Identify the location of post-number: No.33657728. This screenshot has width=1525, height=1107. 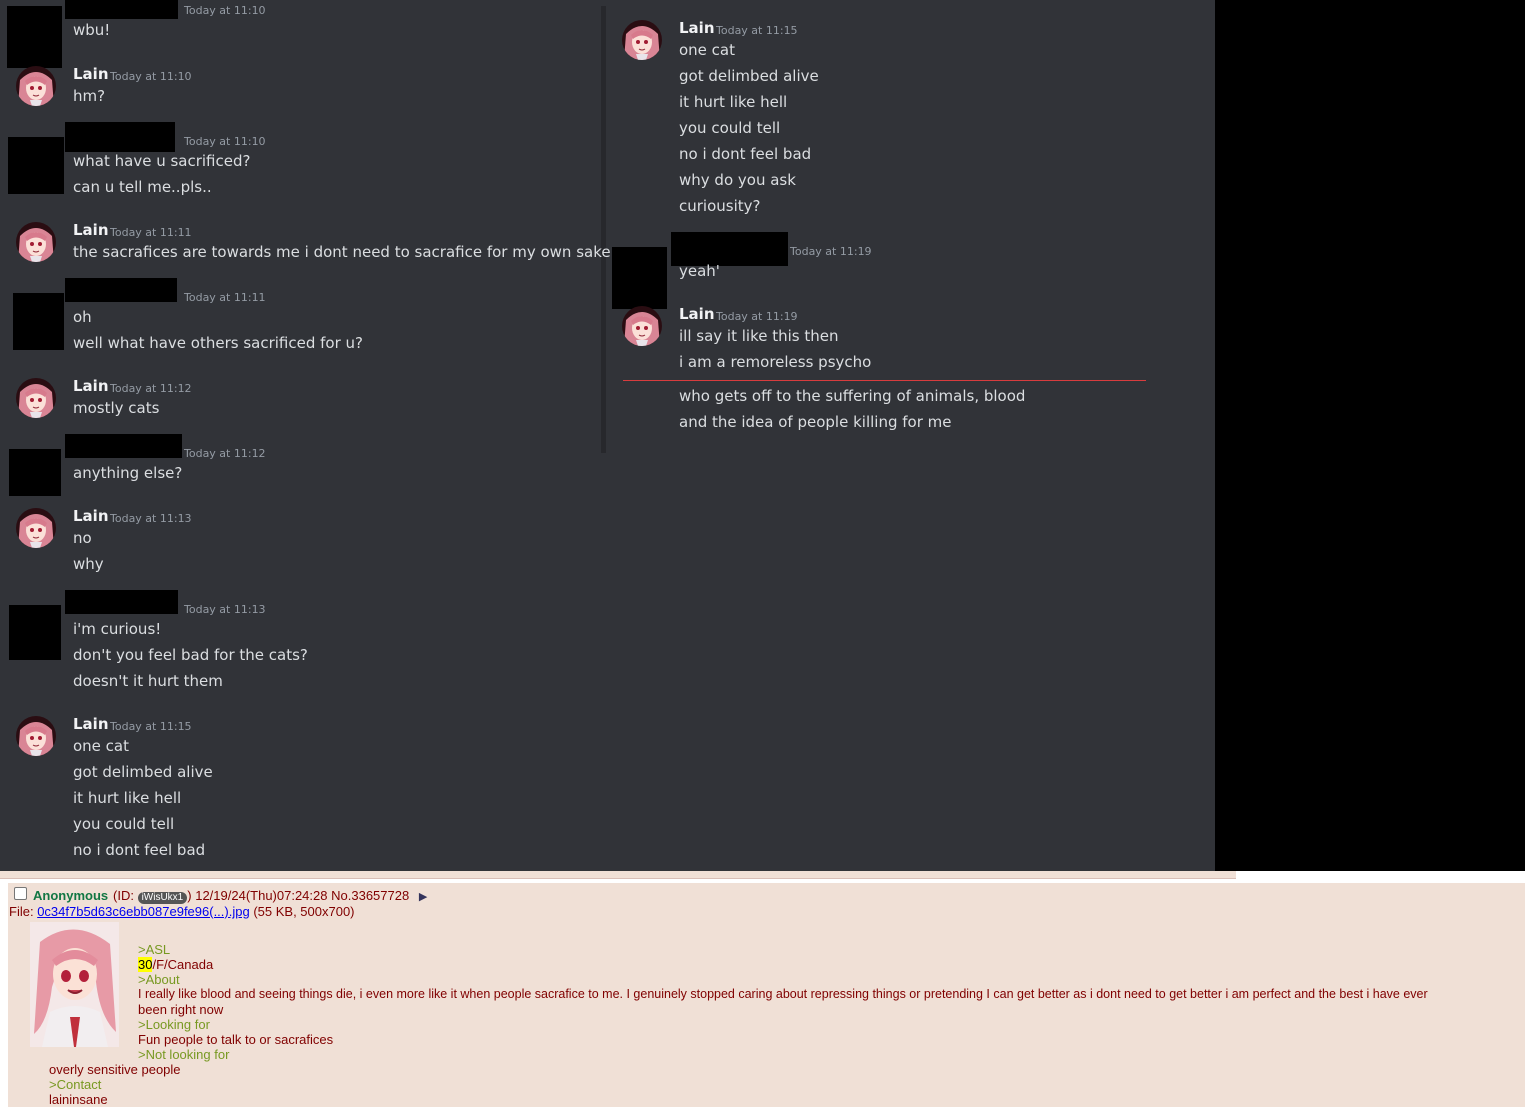
(370, 895).